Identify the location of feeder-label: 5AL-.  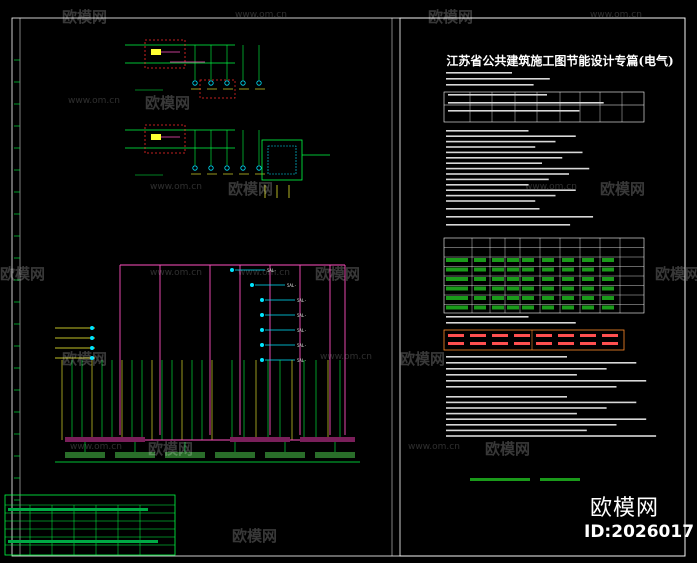
(302, 315).